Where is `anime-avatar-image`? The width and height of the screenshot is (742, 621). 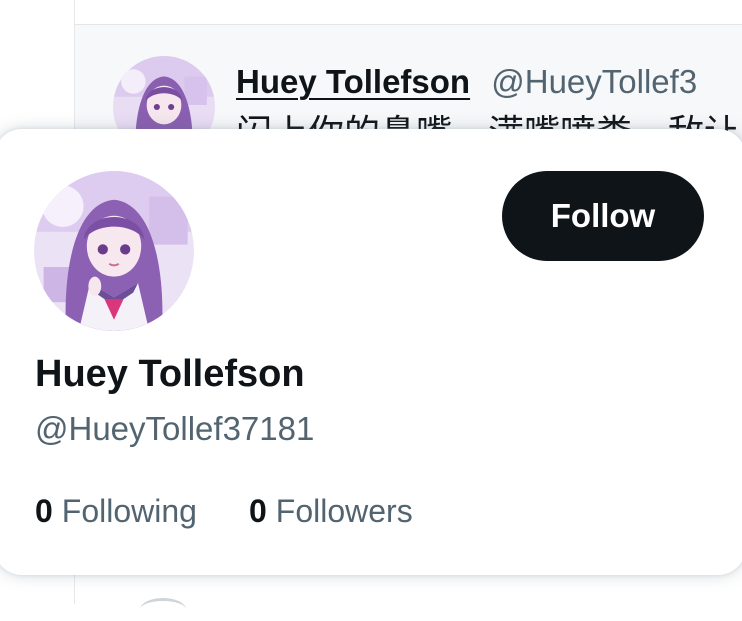
anime-avatar-image is located at coordinates (114, 251).